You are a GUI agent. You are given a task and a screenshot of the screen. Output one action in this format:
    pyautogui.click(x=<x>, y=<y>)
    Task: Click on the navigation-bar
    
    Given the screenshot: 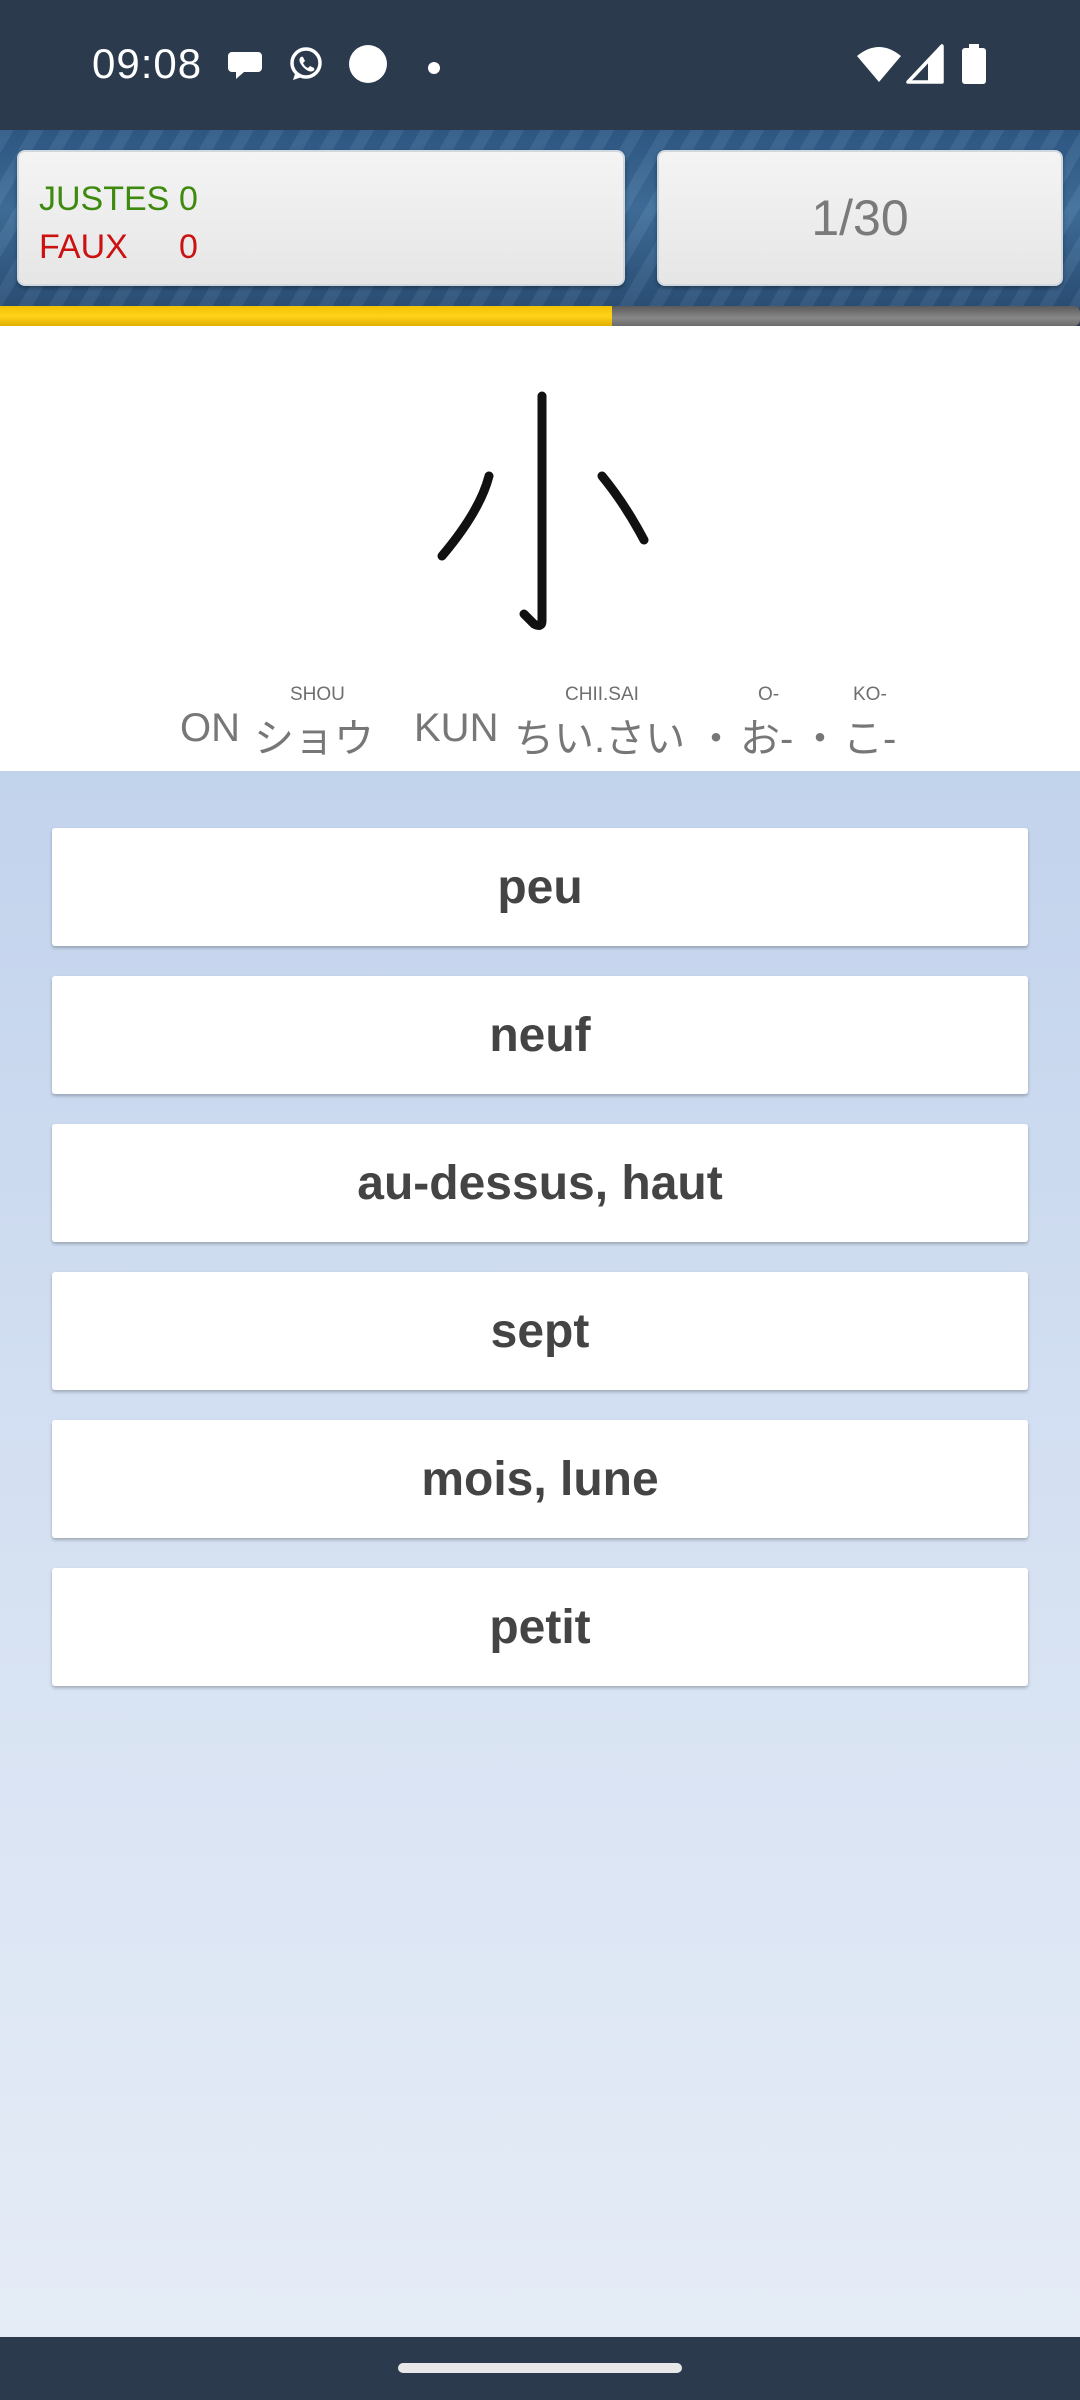 What is the action you would take?
    pyautogui.click(x=540, y=2368)
    